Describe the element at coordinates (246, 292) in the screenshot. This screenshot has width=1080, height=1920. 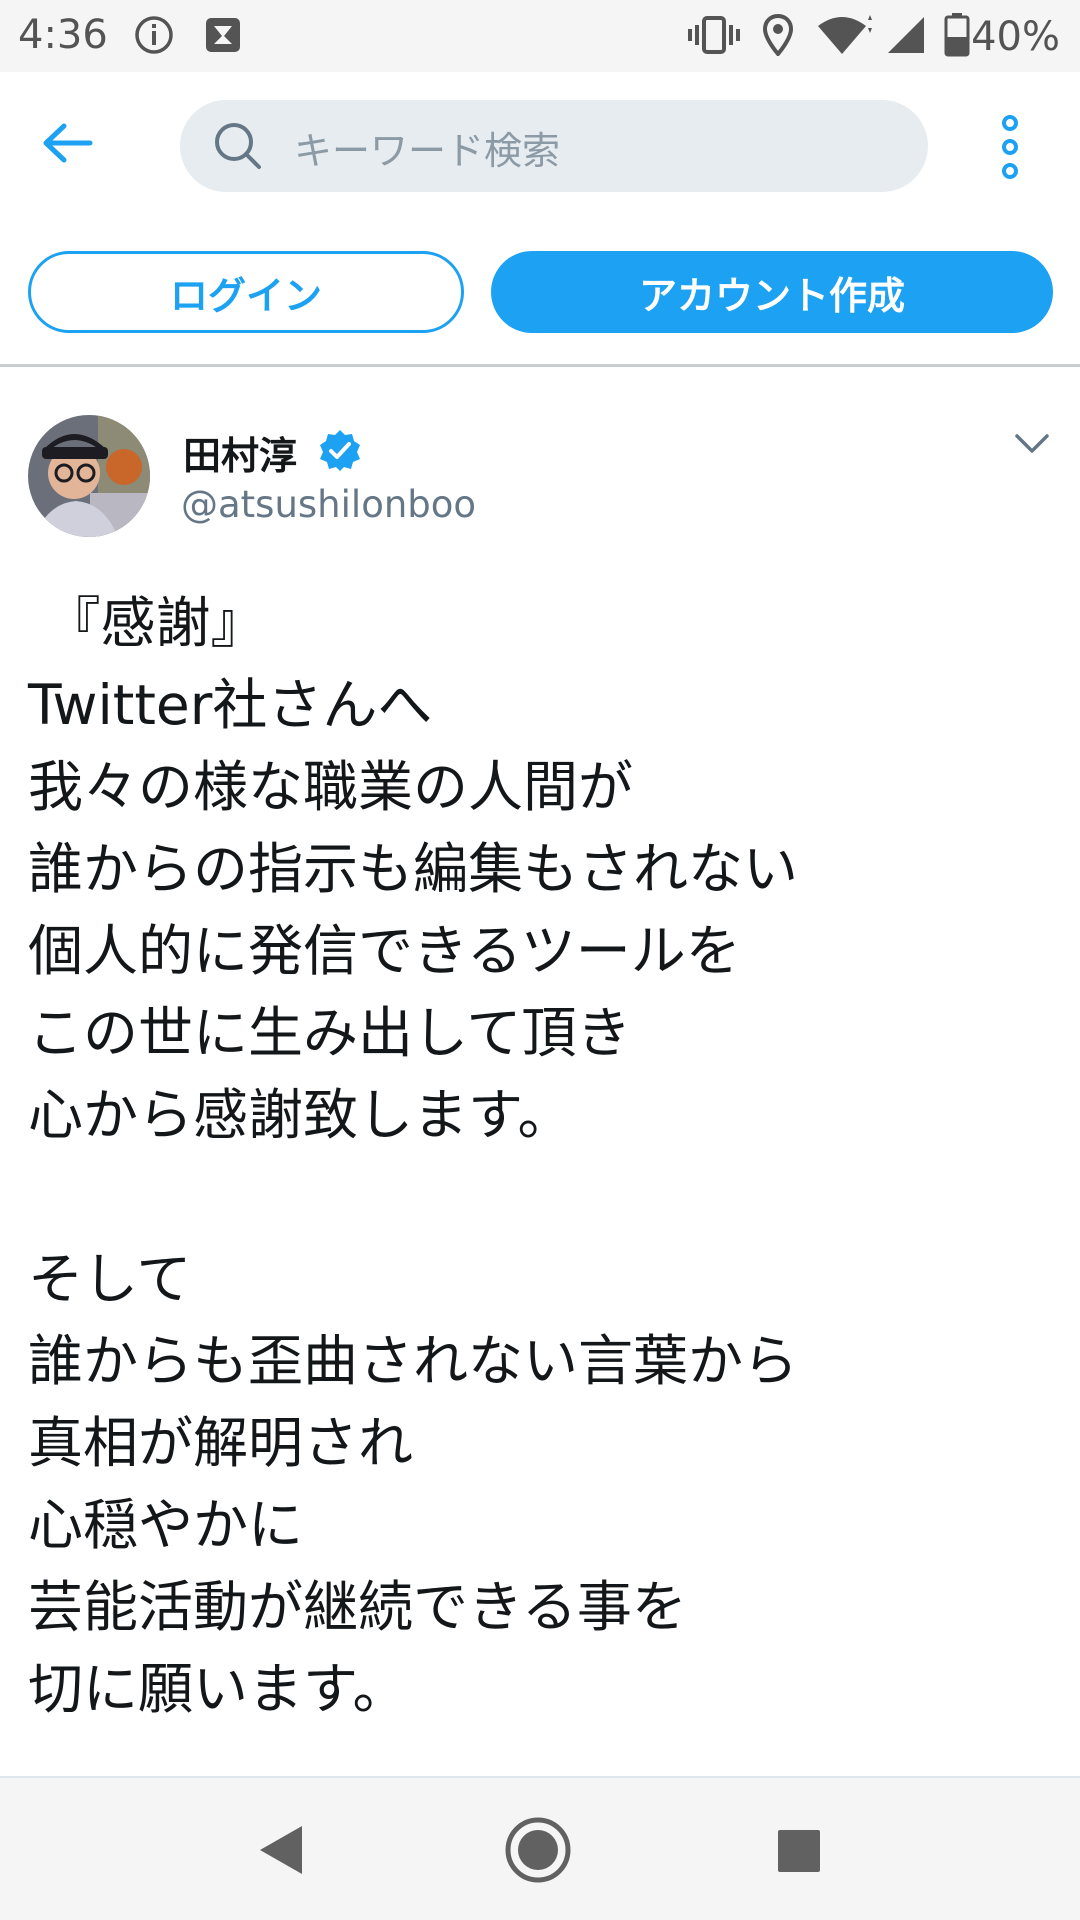
I see `login-button: ログイン` at that location.